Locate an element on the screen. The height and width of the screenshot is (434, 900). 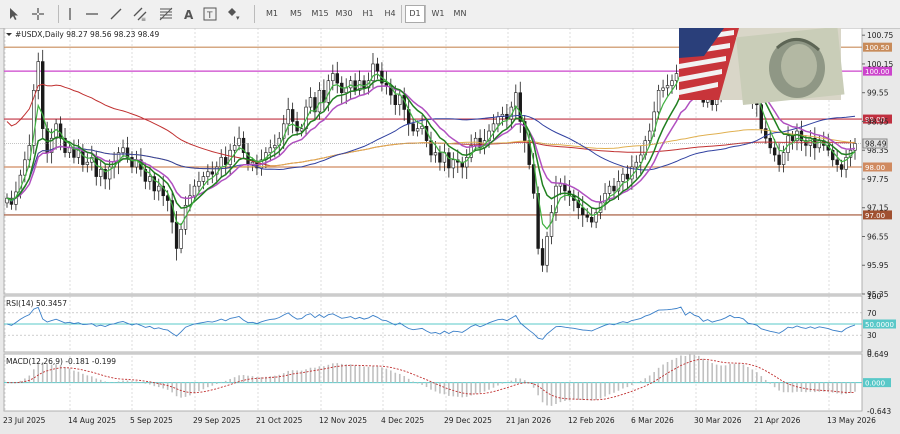
price-level-label: 100.50 is located at coordinates (877, 48).